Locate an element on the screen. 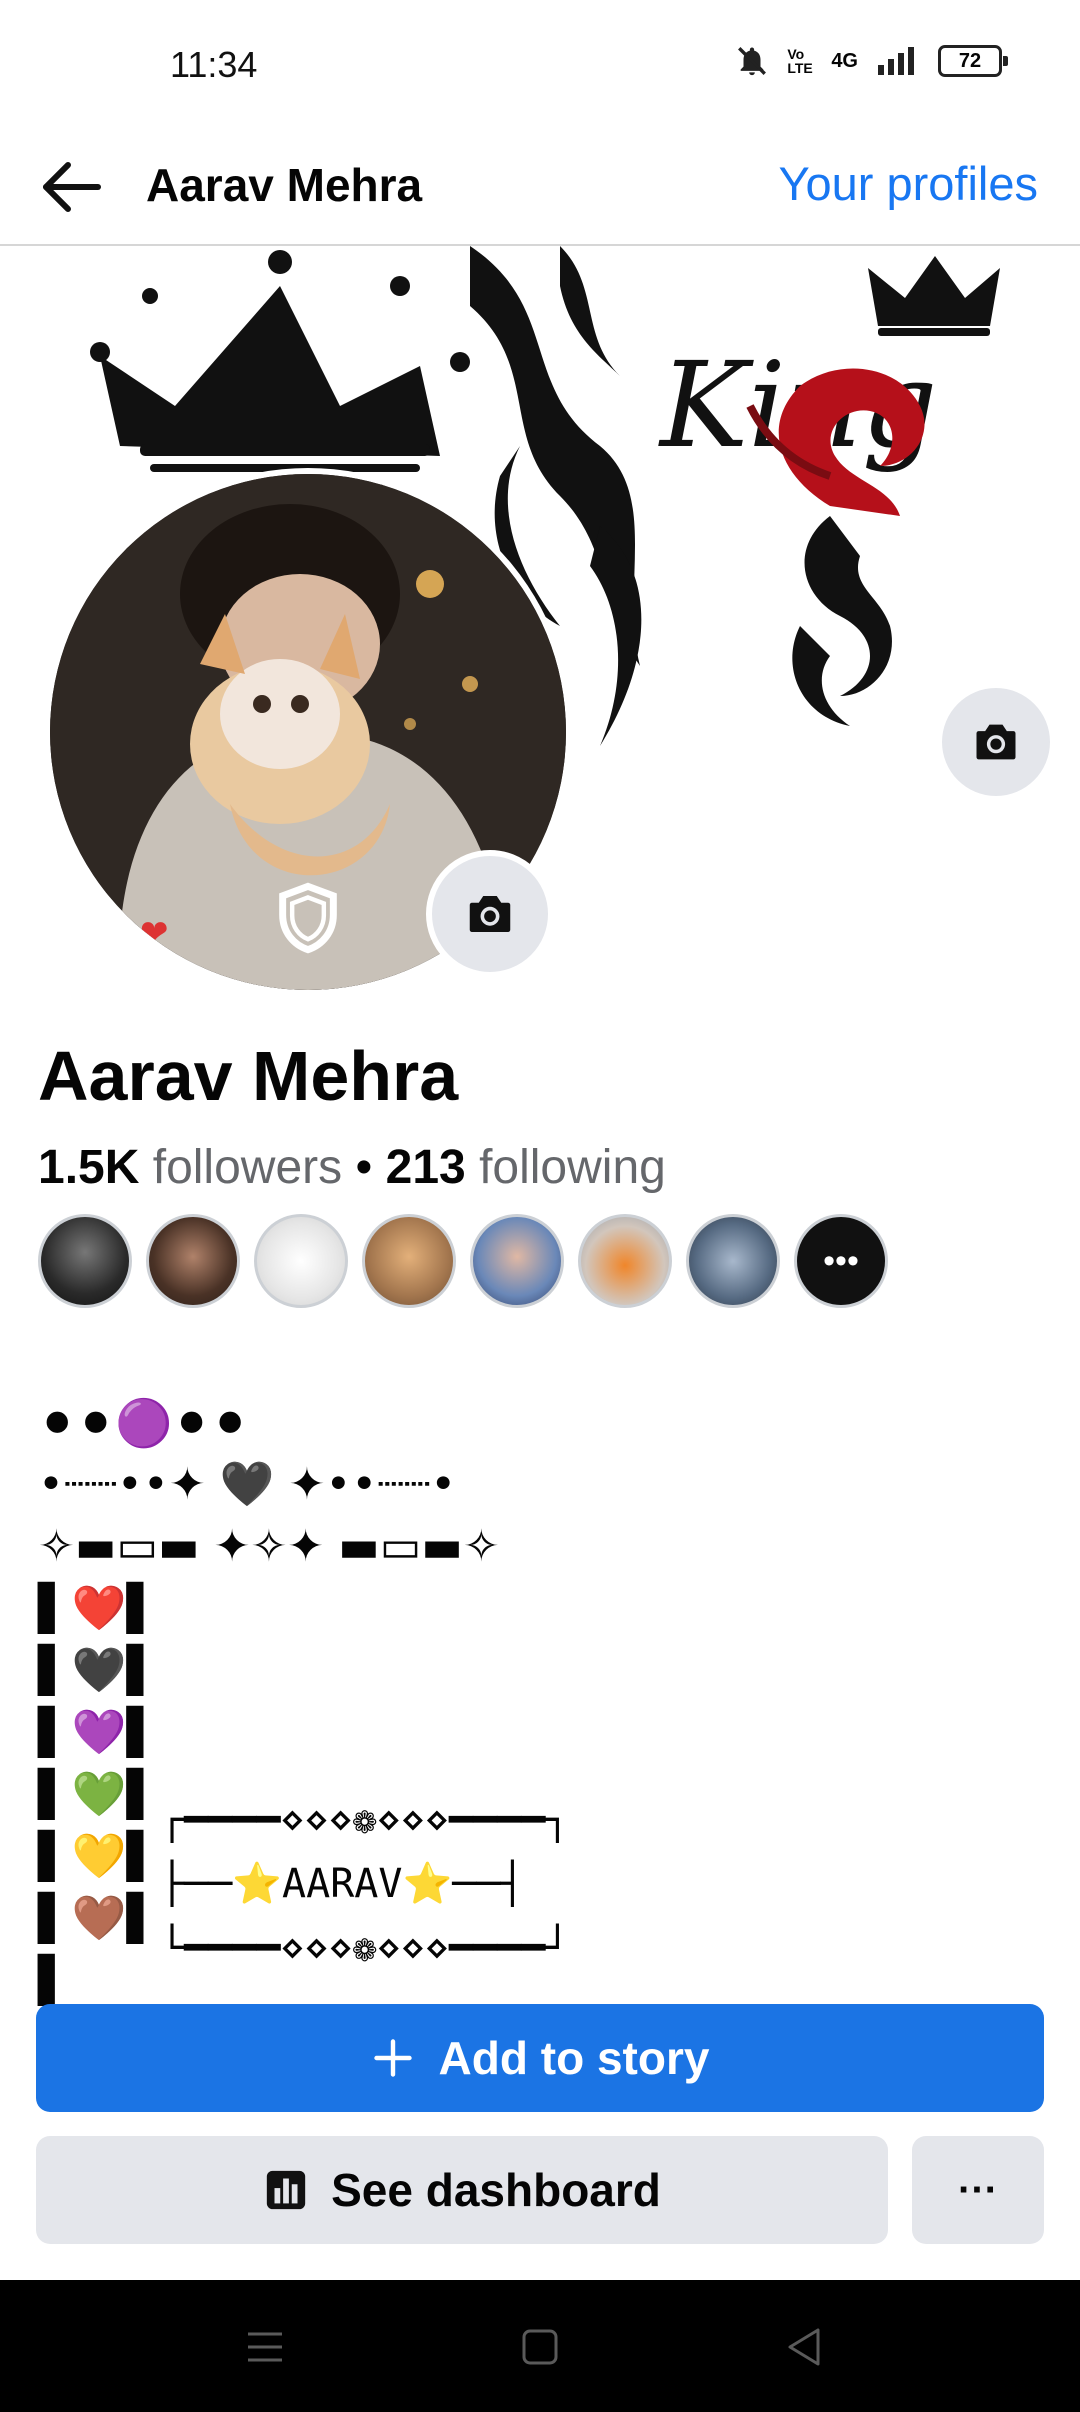  add-to-story-button: Add to story is located at coordinates (540, 2058).